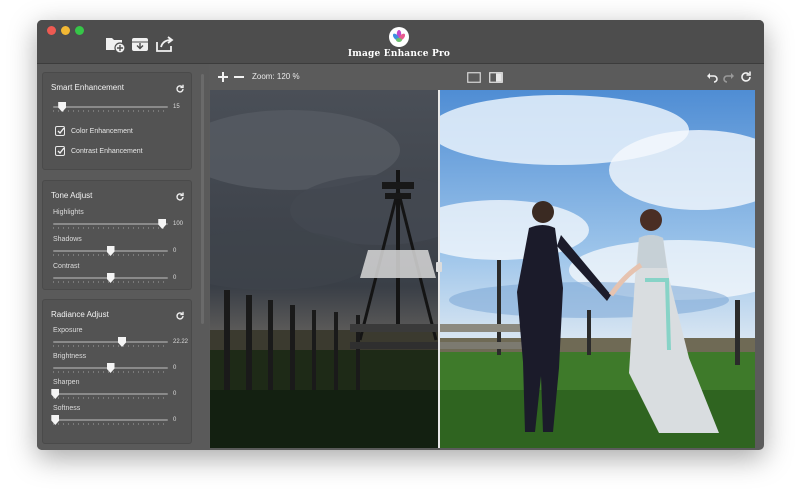  What do you see at coordinates (65, 30) in the screenshot?
I see `minimize-window-button` at bounding box center [65, 30].